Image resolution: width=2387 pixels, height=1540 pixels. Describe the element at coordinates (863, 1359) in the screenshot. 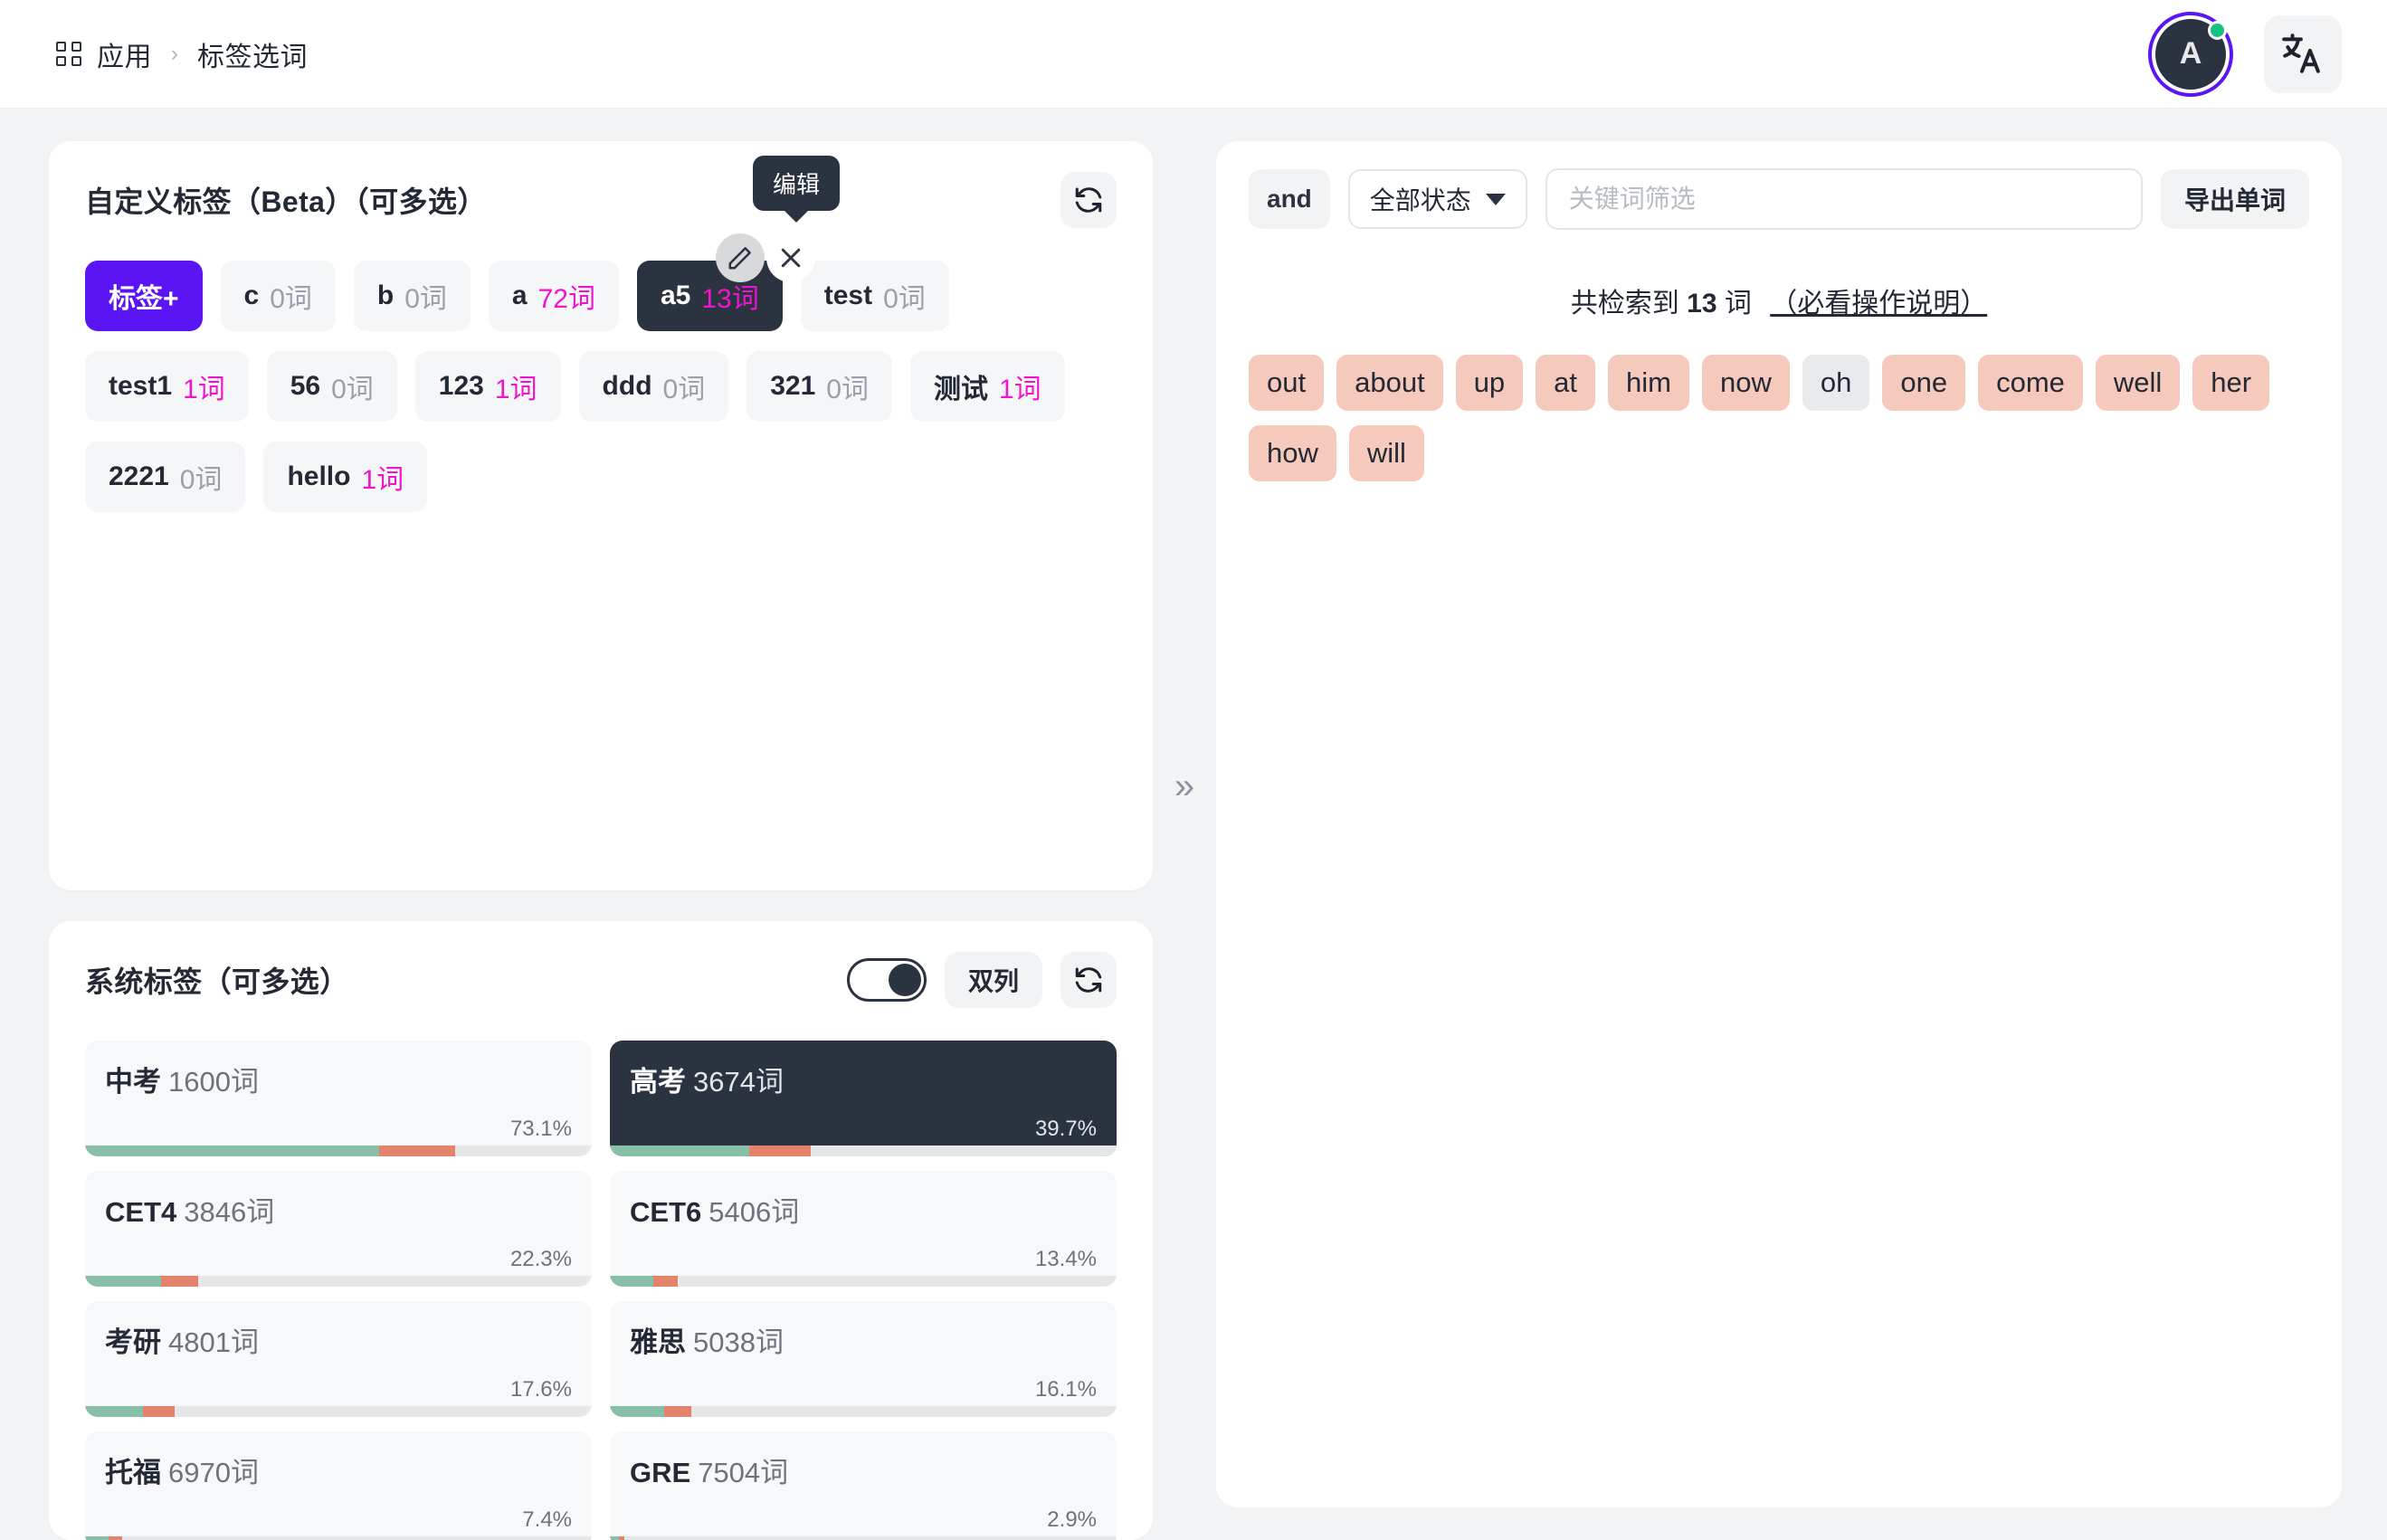

I see `system-tag-雅思: 雅思 5038词 16.1%` at that location.